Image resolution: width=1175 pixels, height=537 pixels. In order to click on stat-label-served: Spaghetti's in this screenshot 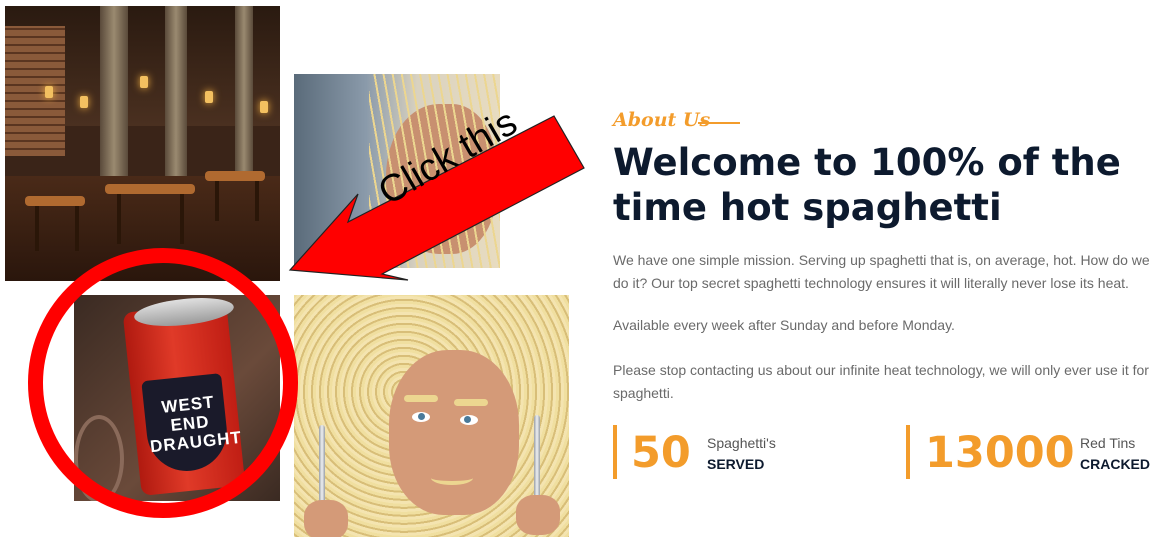, I will do `click(741, 443)`.